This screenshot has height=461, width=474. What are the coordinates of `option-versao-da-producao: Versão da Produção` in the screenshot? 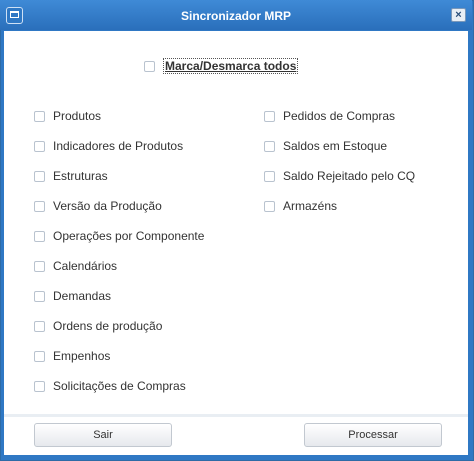 It's located at (98, 206).